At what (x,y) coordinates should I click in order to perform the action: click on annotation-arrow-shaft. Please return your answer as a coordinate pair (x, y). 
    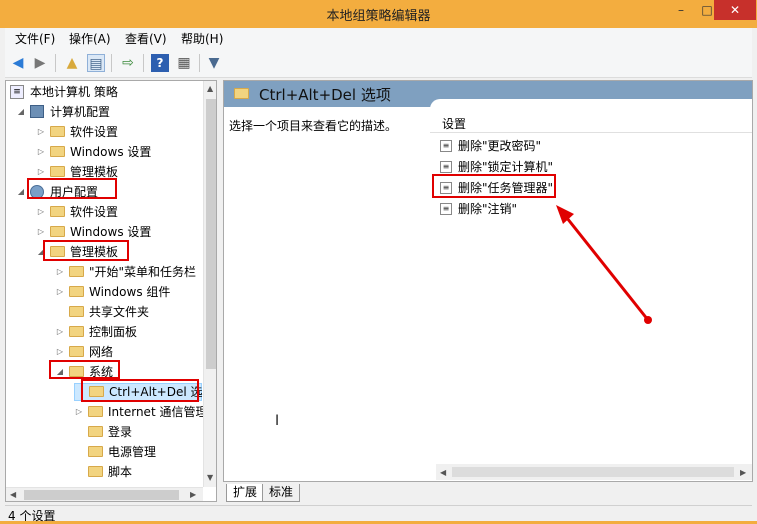
    Looking at the image, I should click on (605, 266).